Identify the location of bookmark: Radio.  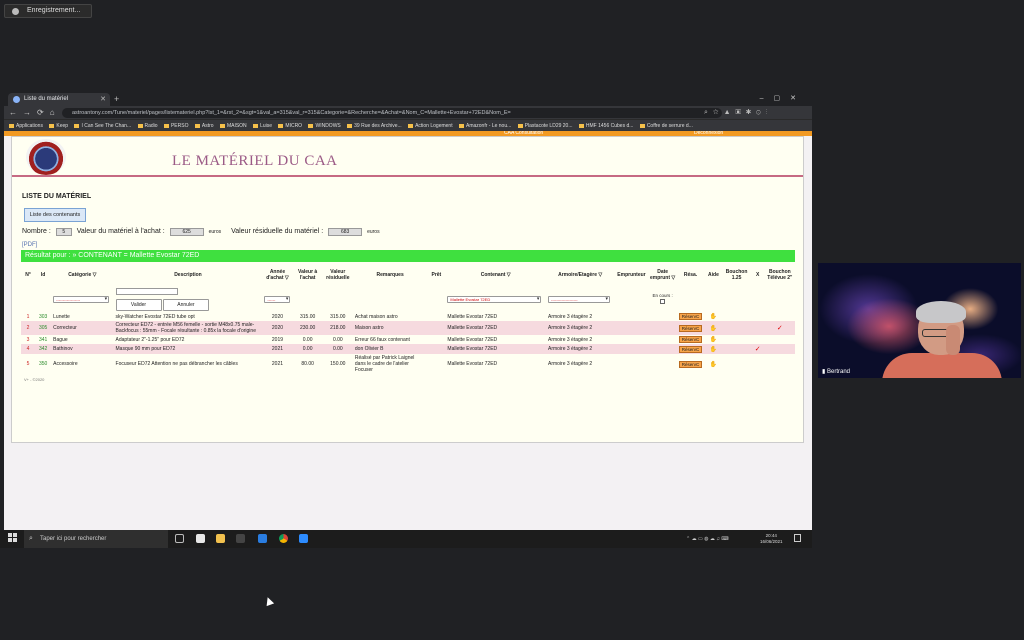
(148, 126).